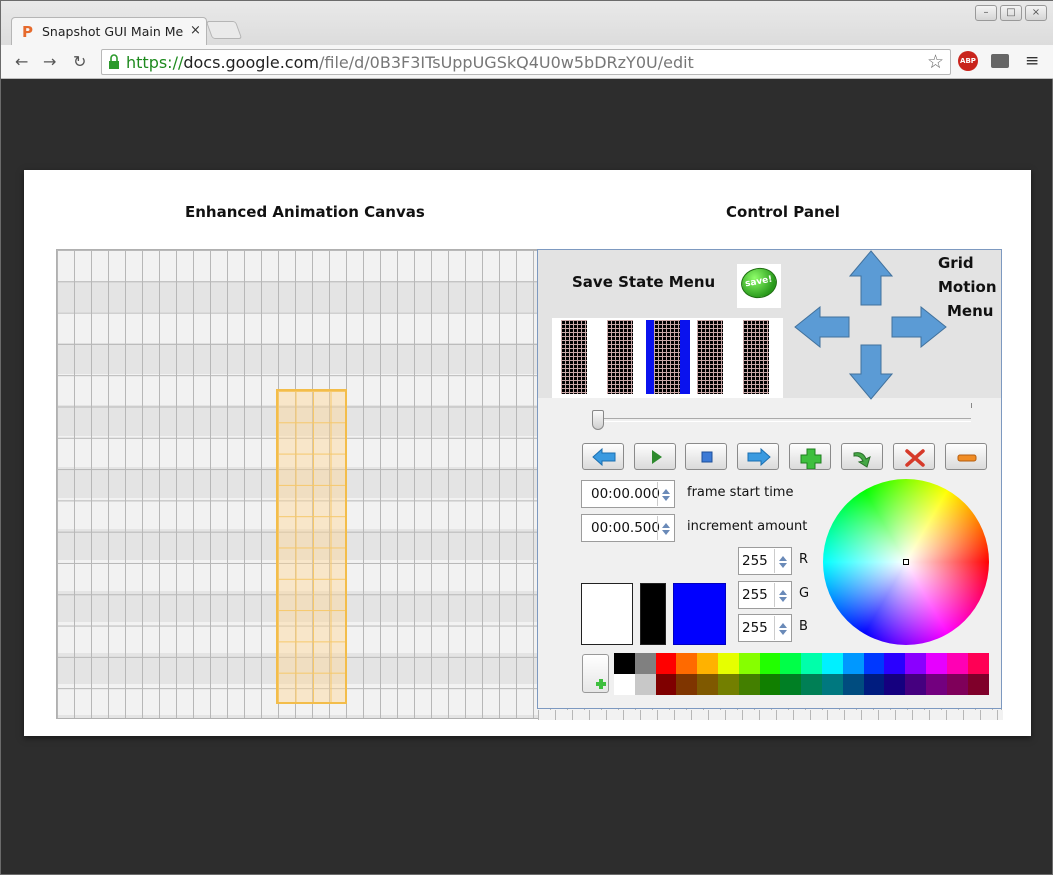  What do you see at coordinates (967, 287) in the screenshot?
I see `grid-motion-label-2: Motion` at bounding box center [967, 287].